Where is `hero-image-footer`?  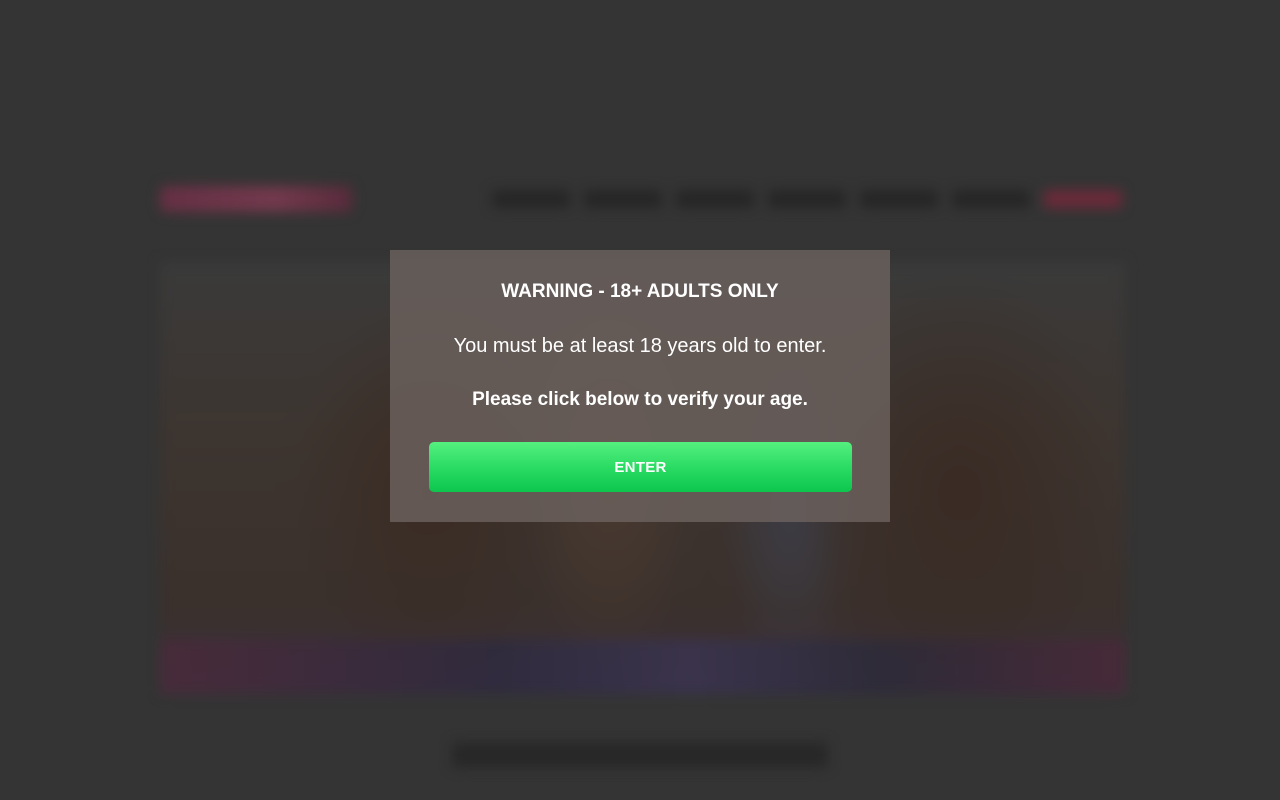 hero-image-footer is located at coordinates (642, 667).